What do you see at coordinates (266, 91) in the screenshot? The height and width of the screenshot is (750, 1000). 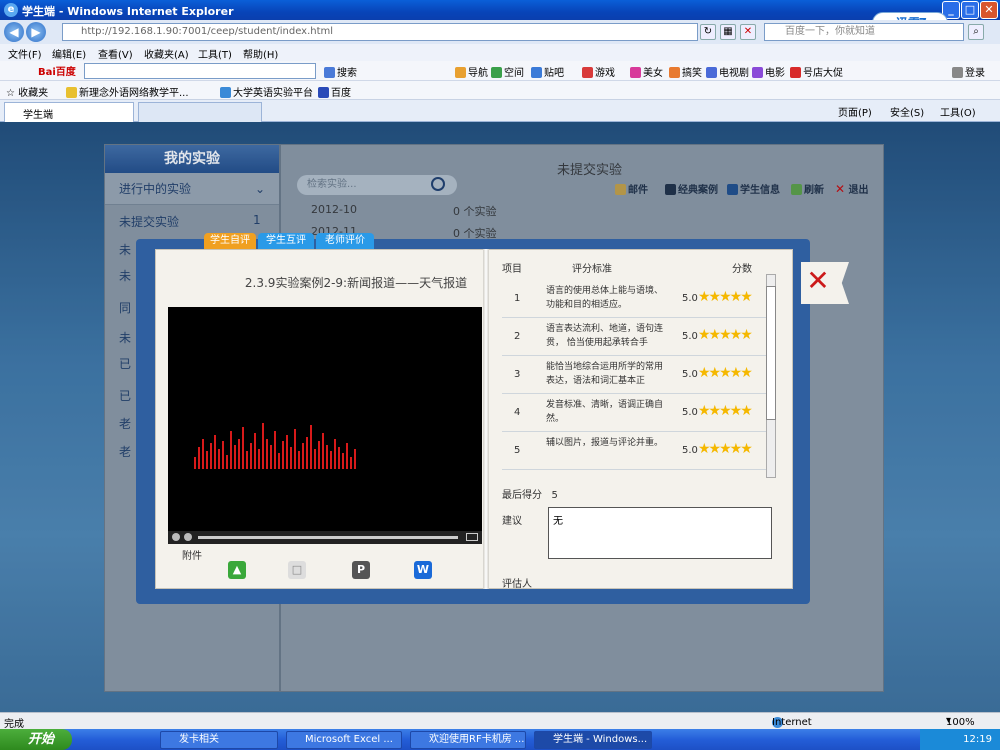 I see `fav-item-1: 大学英语实验平台` at bounding box center [266, 91].